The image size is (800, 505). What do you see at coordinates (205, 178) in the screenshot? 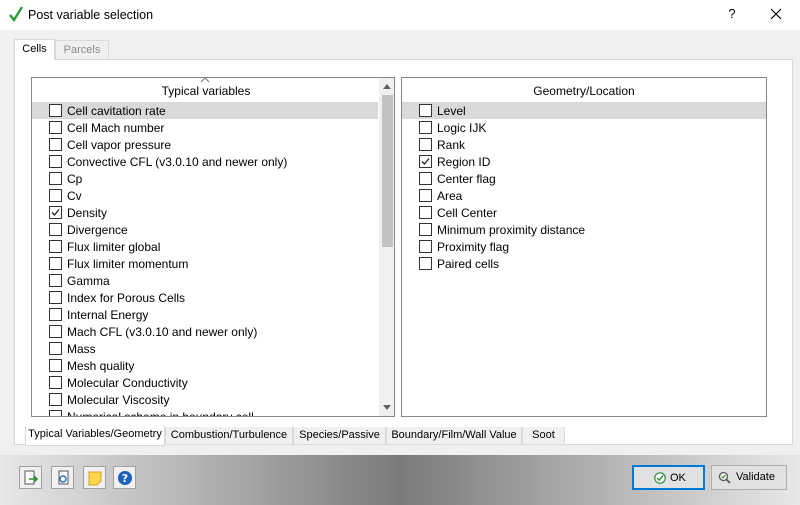
I see `typical-variable-row: Cp` at bounding box center [205, 178].